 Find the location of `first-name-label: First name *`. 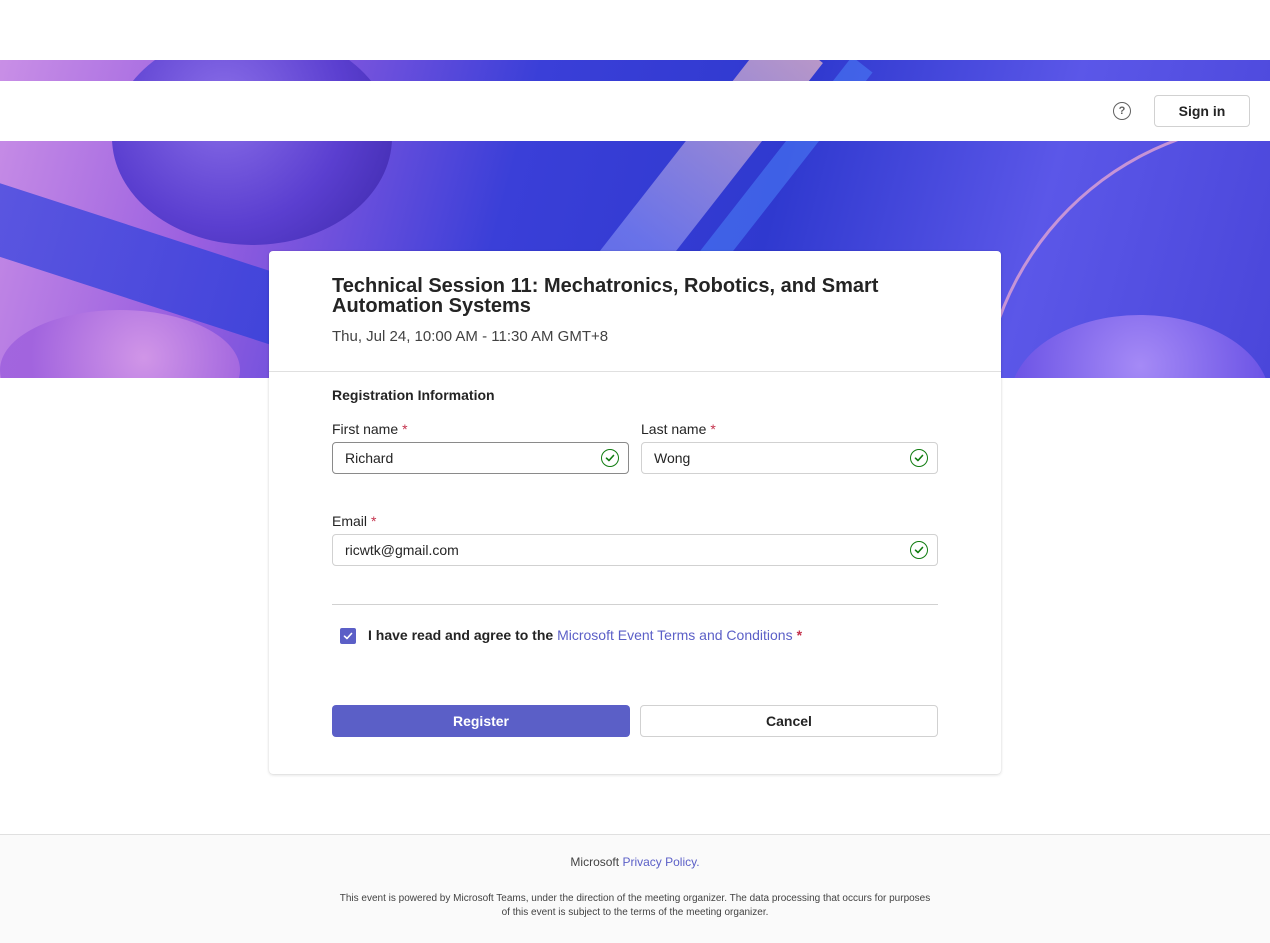

first-name-label: First name * is located at coordinates (370, 429).